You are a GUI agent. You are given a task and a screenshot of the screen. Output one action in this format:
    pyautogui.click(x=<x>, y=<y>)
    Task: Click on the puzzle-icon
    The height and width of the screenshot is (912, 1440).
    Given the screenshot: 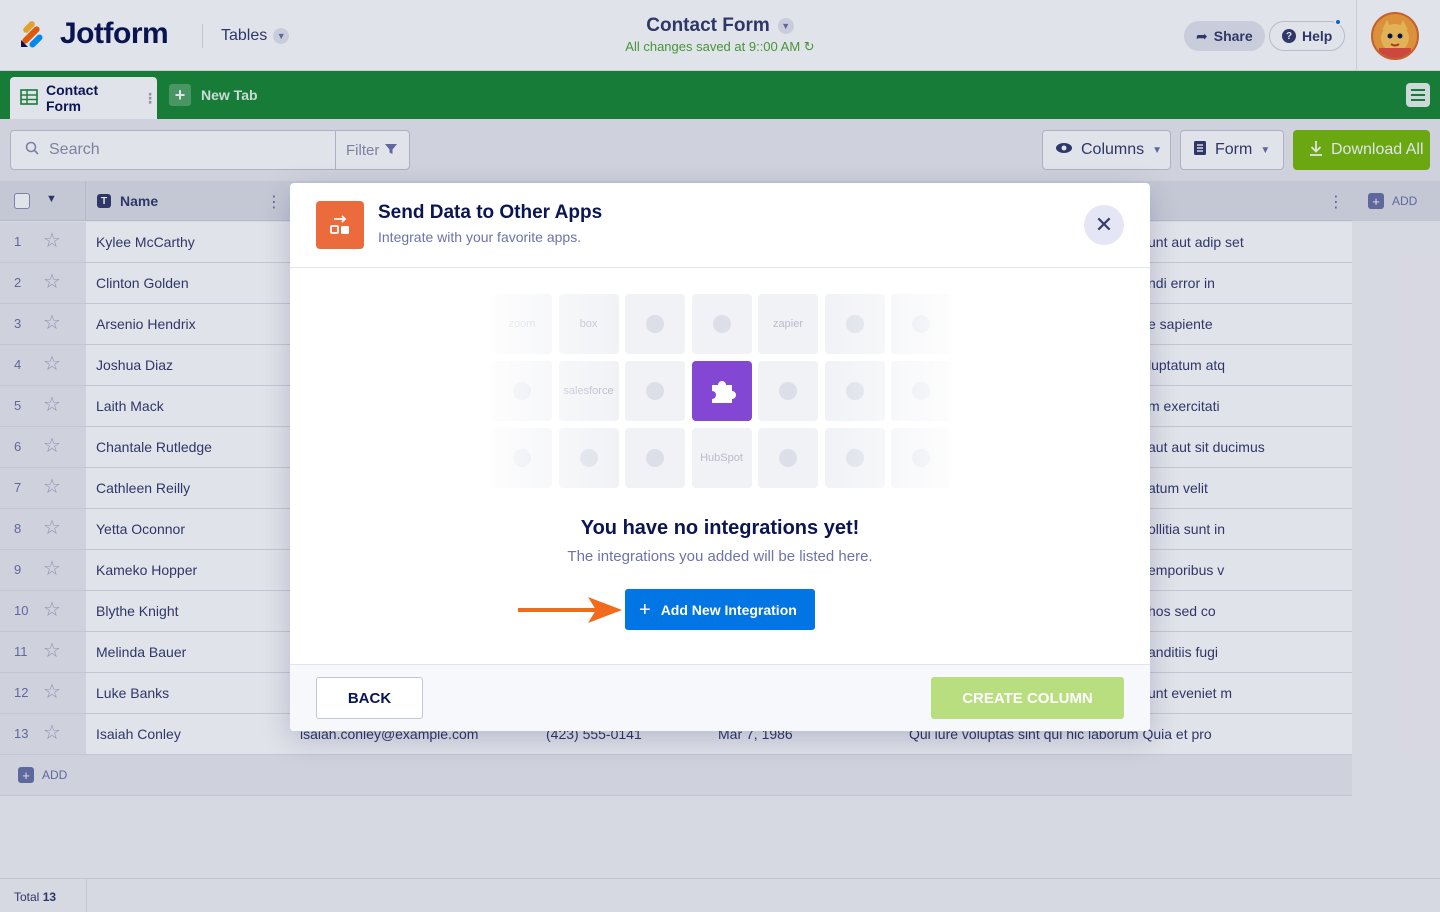 What is the action you would take?
    pyautogui.click(x=721, y=391)
    